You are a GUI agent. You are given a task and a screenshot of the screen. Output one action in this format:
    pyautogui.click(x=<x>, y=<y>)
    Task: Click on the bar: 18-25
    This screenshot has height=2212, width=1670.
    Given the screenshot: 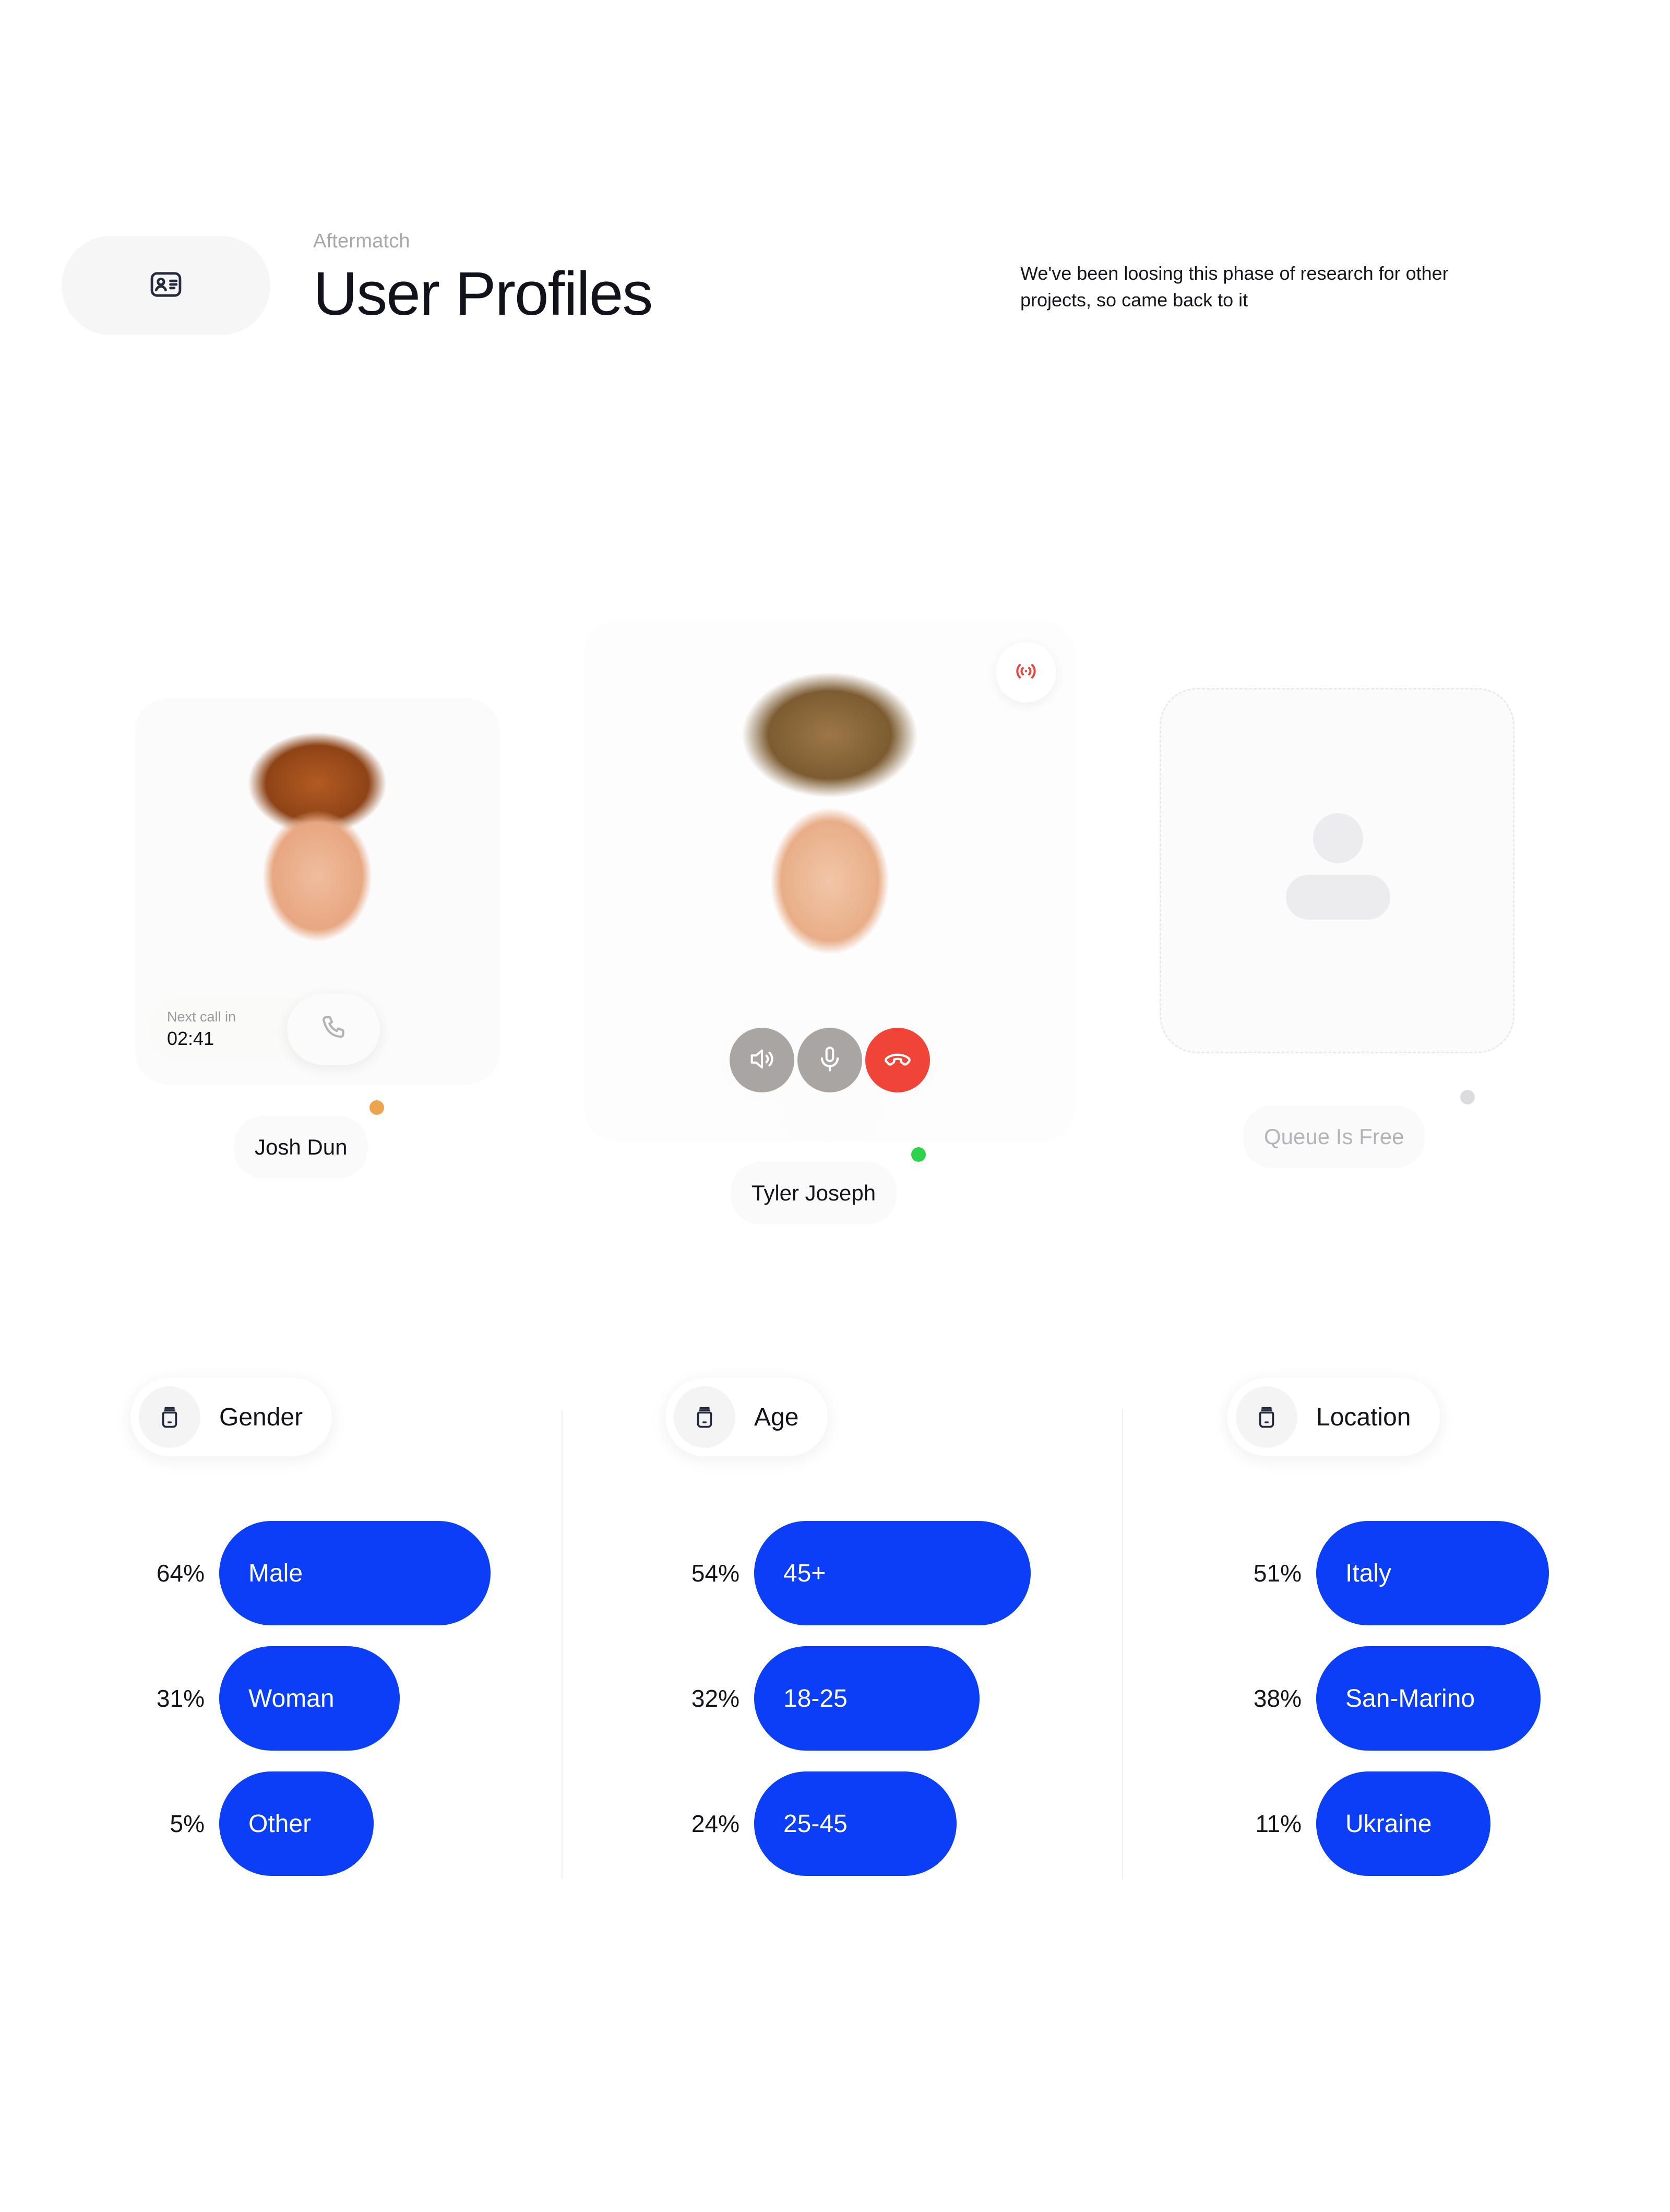 What is the action you would take?
    pyautogui.click(x=867, y=1698)
    